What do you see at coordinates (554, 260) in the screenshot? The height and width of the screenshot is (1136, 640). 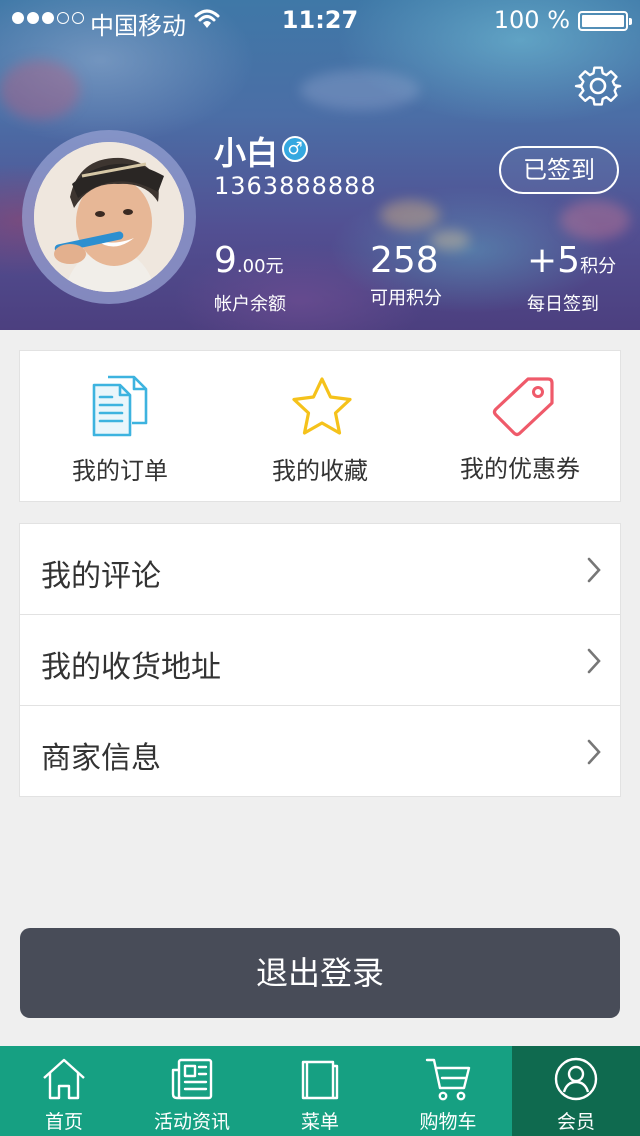 I see `daily-value: +5` at bounding box center [554, 260].